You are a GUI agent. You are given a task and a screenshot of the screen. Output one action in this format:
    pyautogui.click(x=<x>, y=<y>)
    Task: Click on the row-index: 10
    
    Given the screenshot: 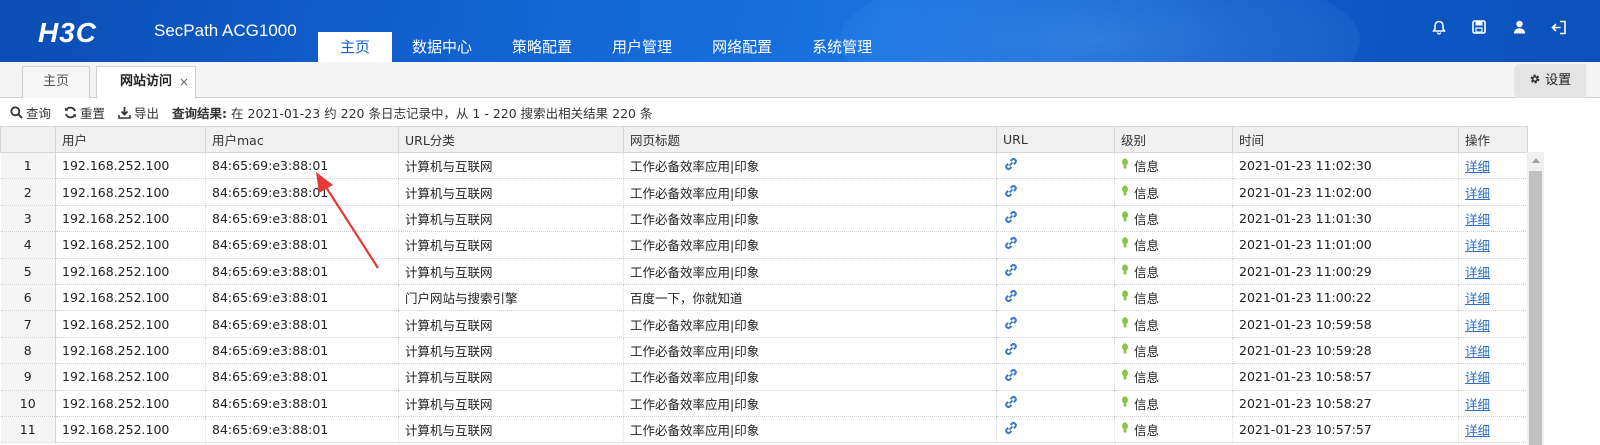 What is the action you would take?
    pyautogui.click(x=28, y=403)
    